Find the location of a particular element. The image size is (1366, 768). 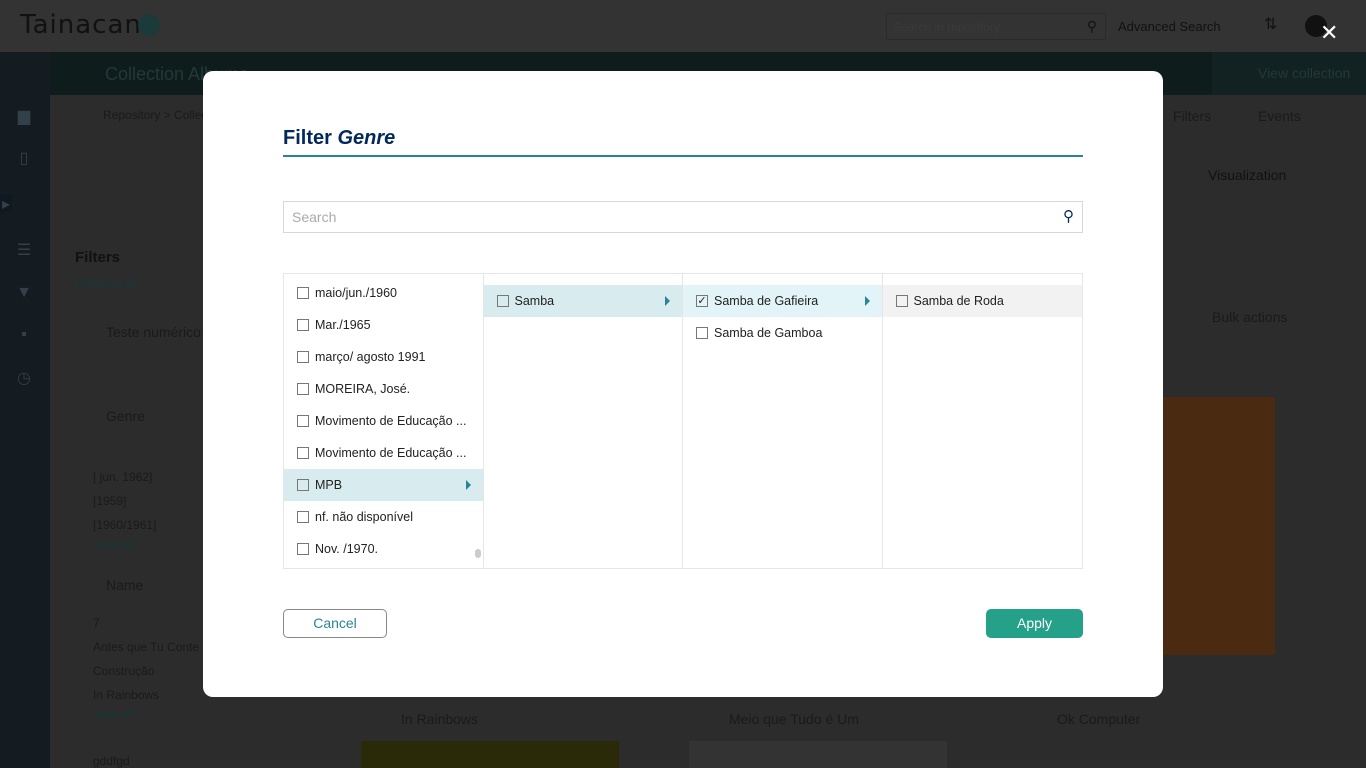

filter-option: [ jun. 1962] is located at coordinates (122, 477).